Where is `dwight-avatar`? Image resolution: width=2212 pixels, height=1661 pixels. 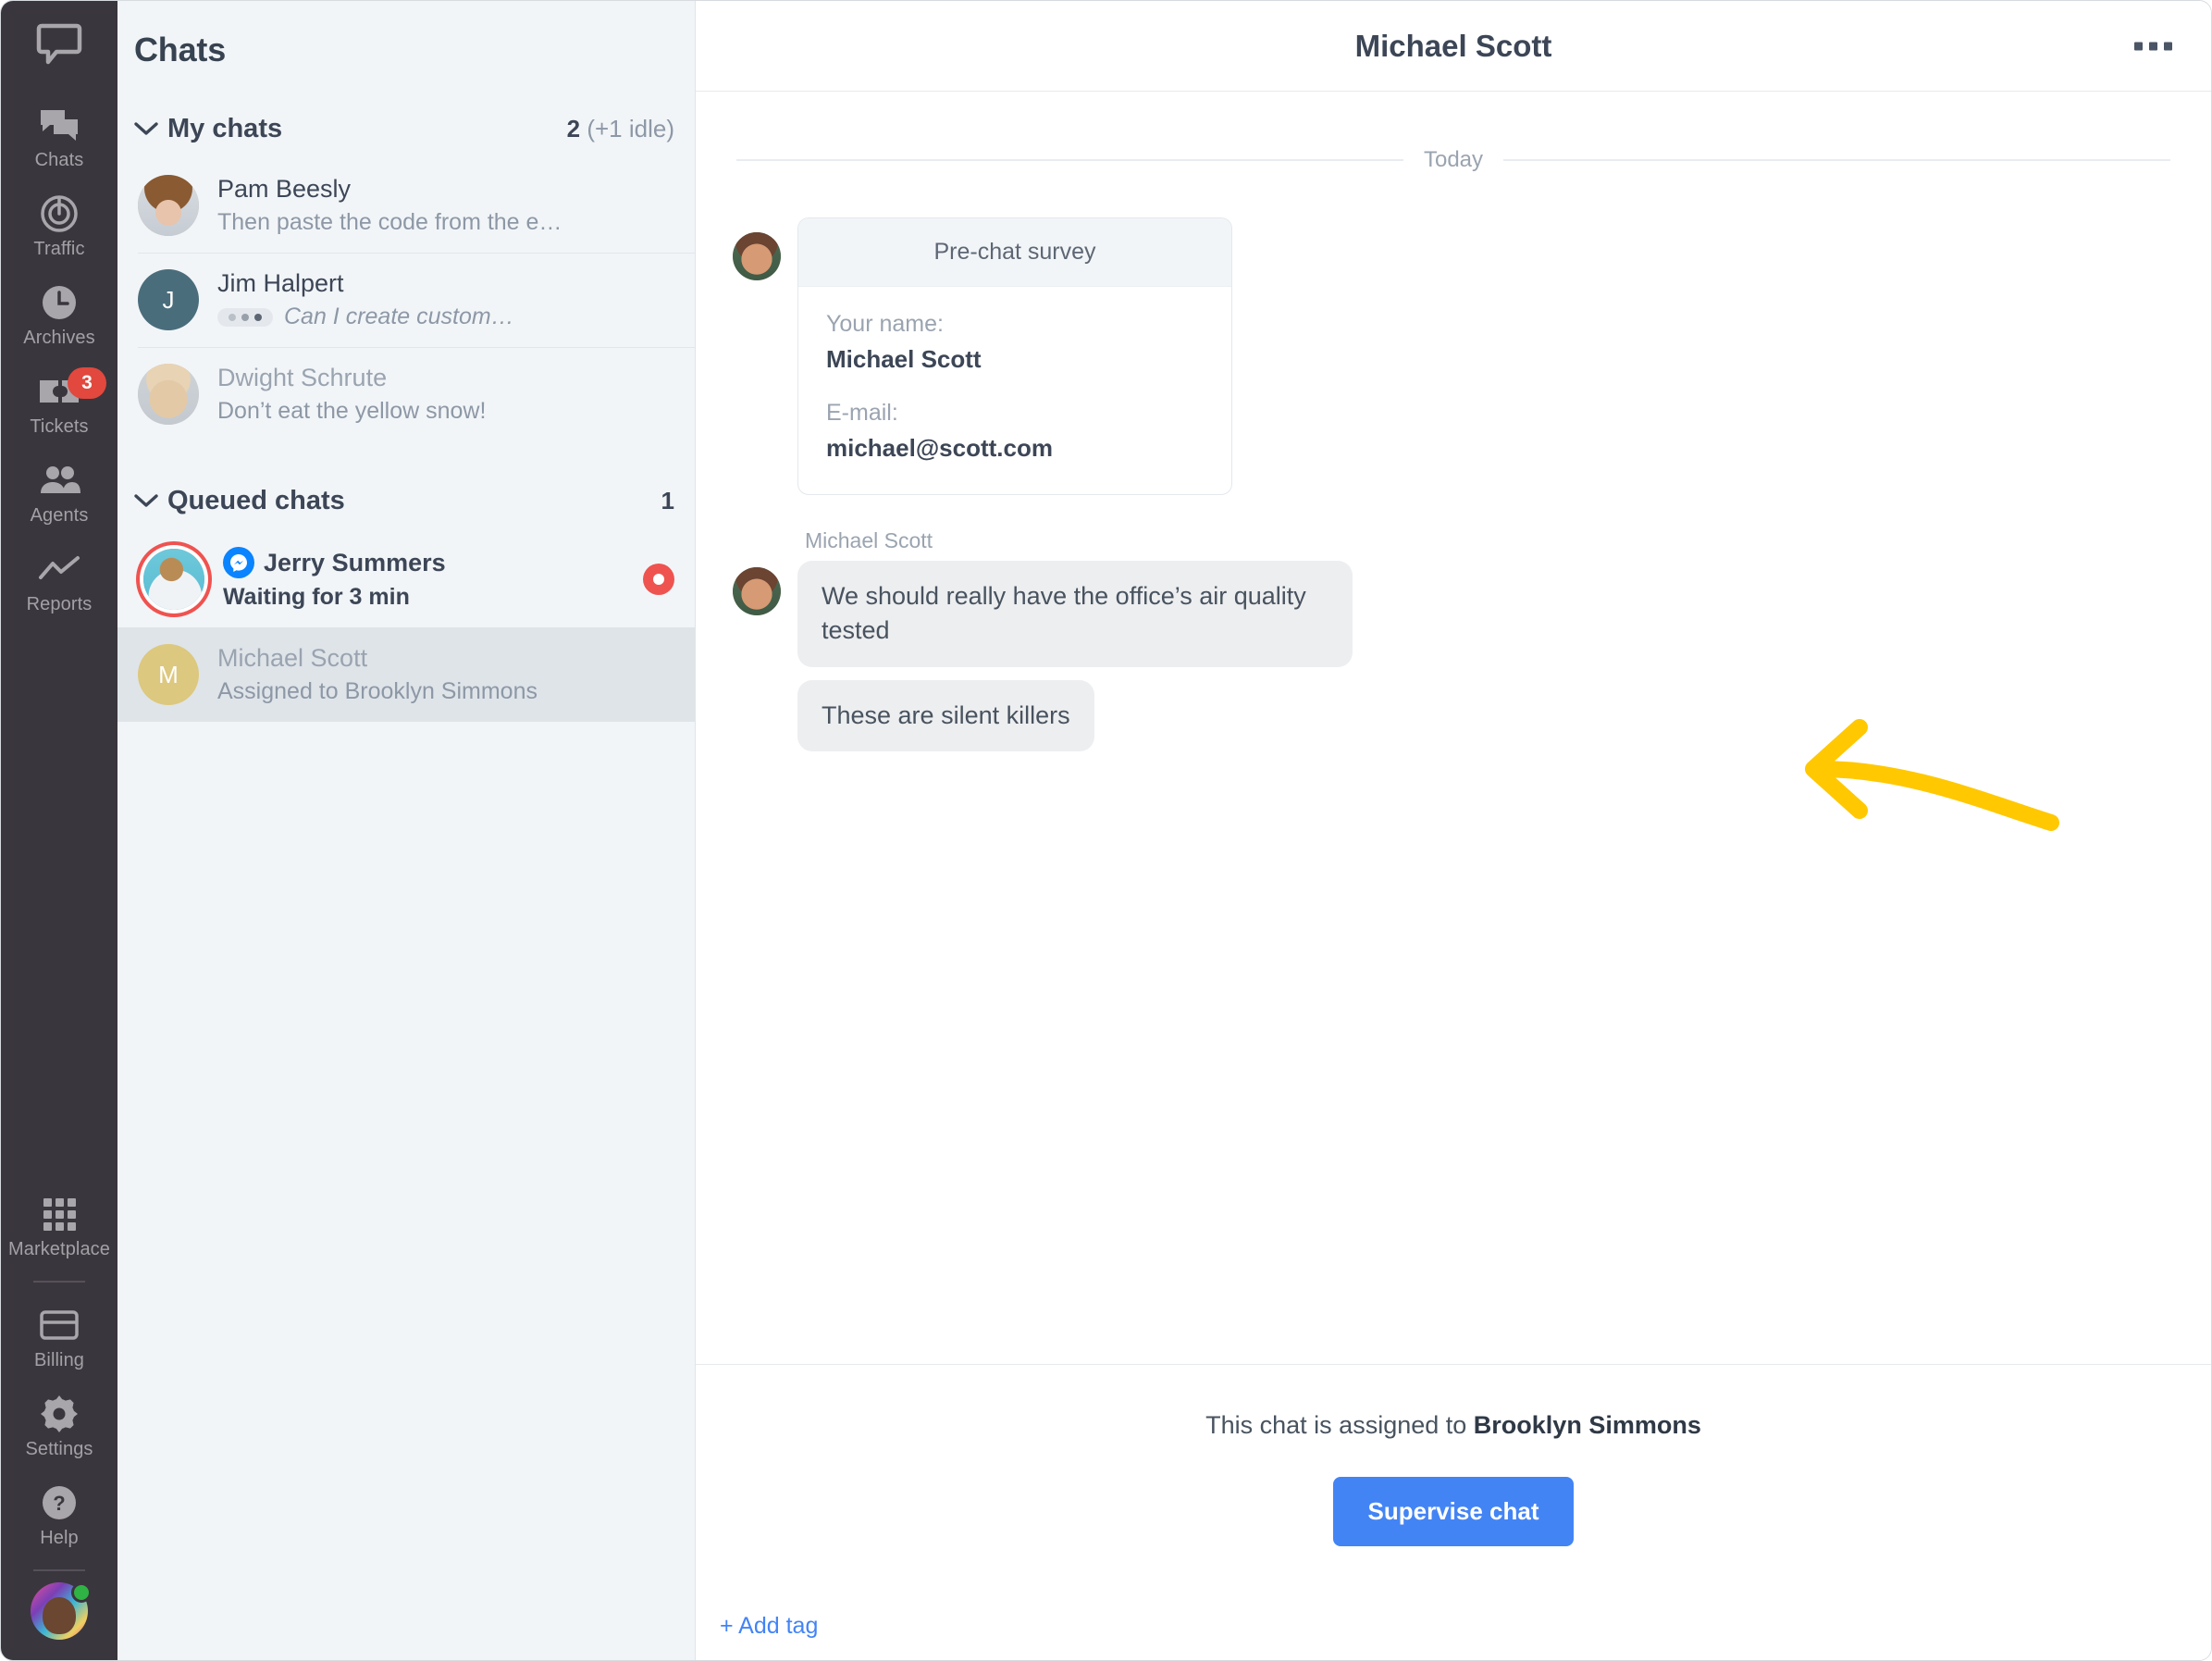 dwight-avatar is located at coordinates (169, 395).